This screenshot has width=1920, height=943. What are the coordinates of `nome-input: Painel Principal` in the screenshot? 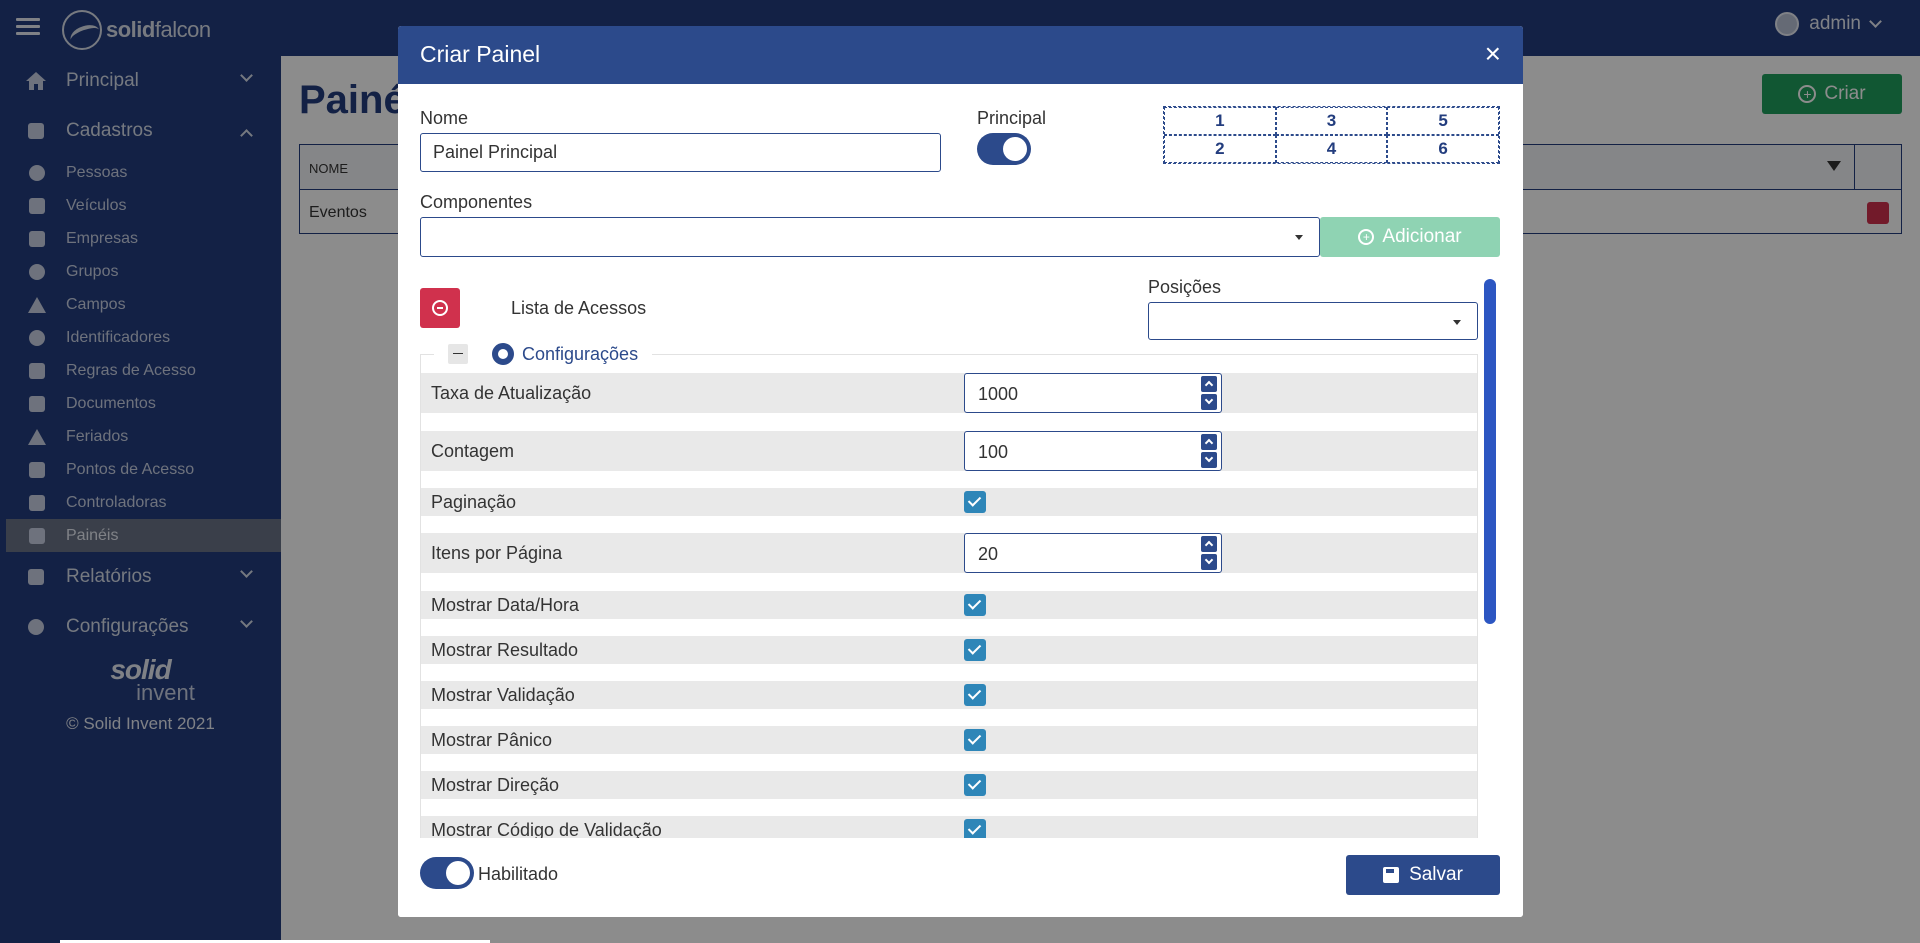 It's located at (680, 152).